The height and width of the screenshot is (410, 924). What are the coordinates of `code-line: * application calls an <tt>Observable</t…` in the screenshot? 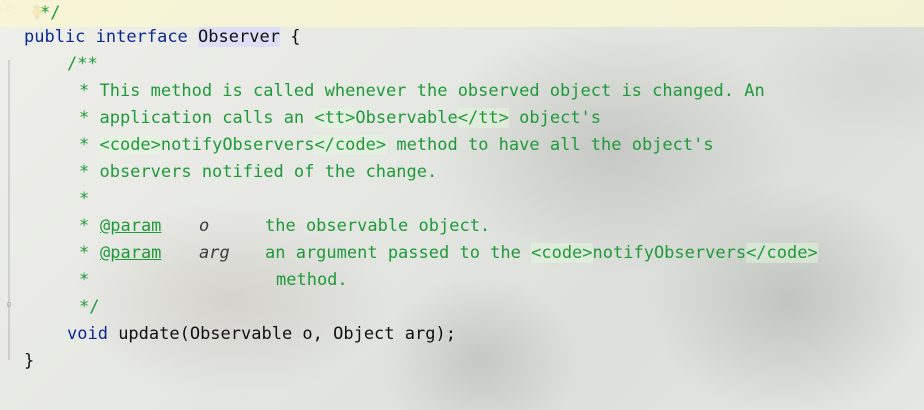 It's located at (462, 118).